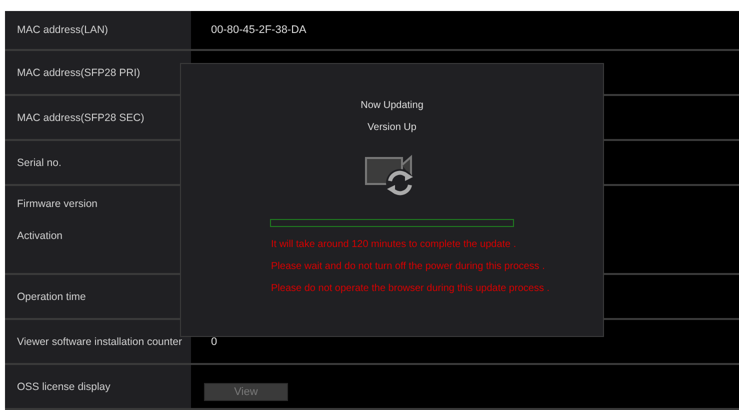 This screenshot has height=410, width=739. Describe the element at coordinates (81, 118) in the screenshot. I see `field-label: MAC address(SFP28 SEC)` at that location.